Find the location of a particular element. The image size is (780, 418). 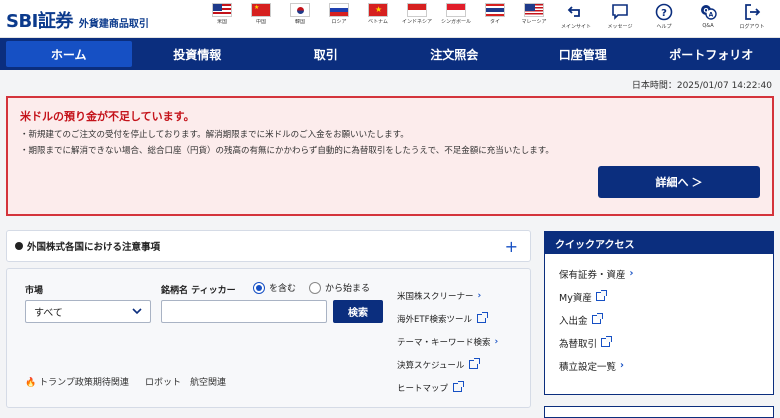

quick-fx: 為替取引 is located at coordinates (666, 342).